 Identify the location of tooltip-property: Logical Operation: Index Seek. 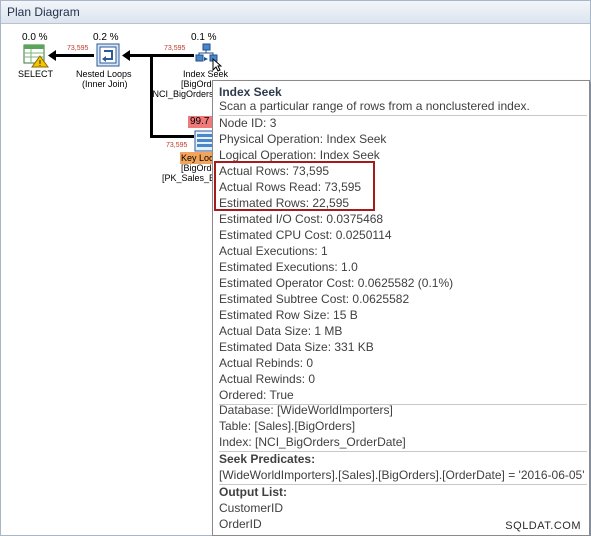
(299, 155).